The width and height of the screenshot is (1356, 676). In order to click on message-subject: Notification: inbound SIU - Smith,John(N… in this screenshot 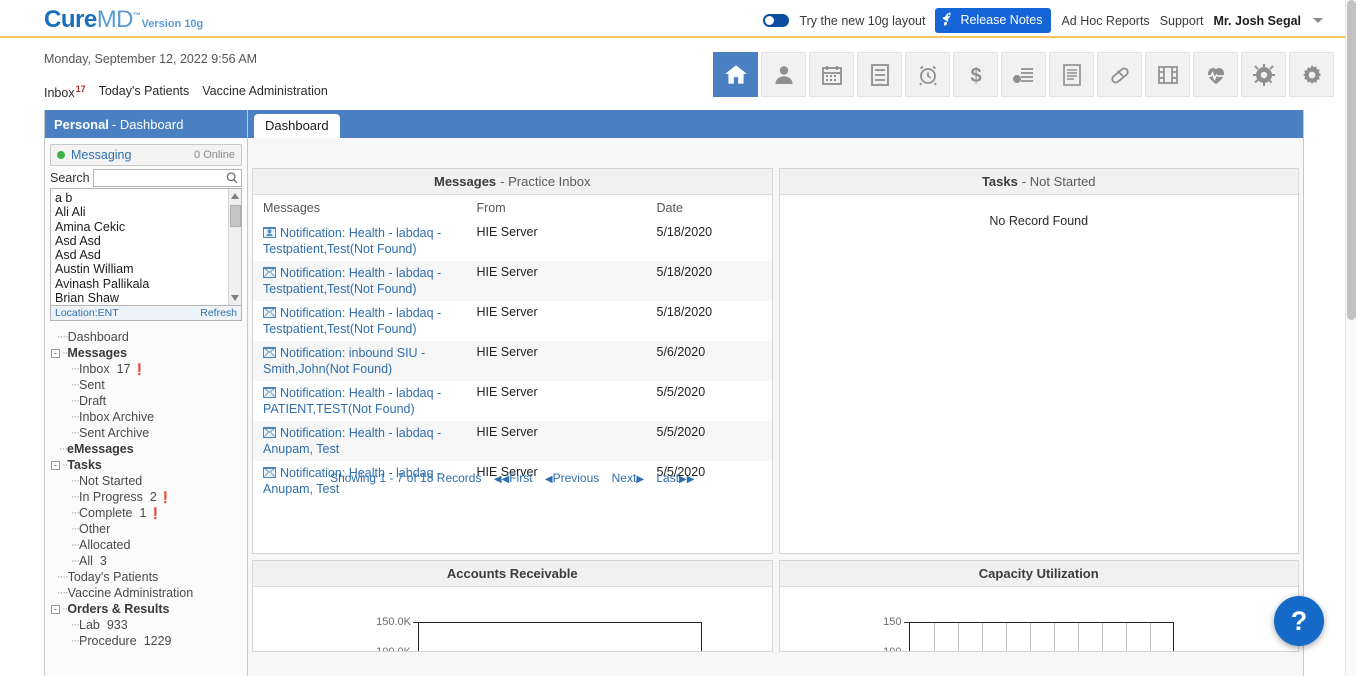, I will do `click(344, 361)`.